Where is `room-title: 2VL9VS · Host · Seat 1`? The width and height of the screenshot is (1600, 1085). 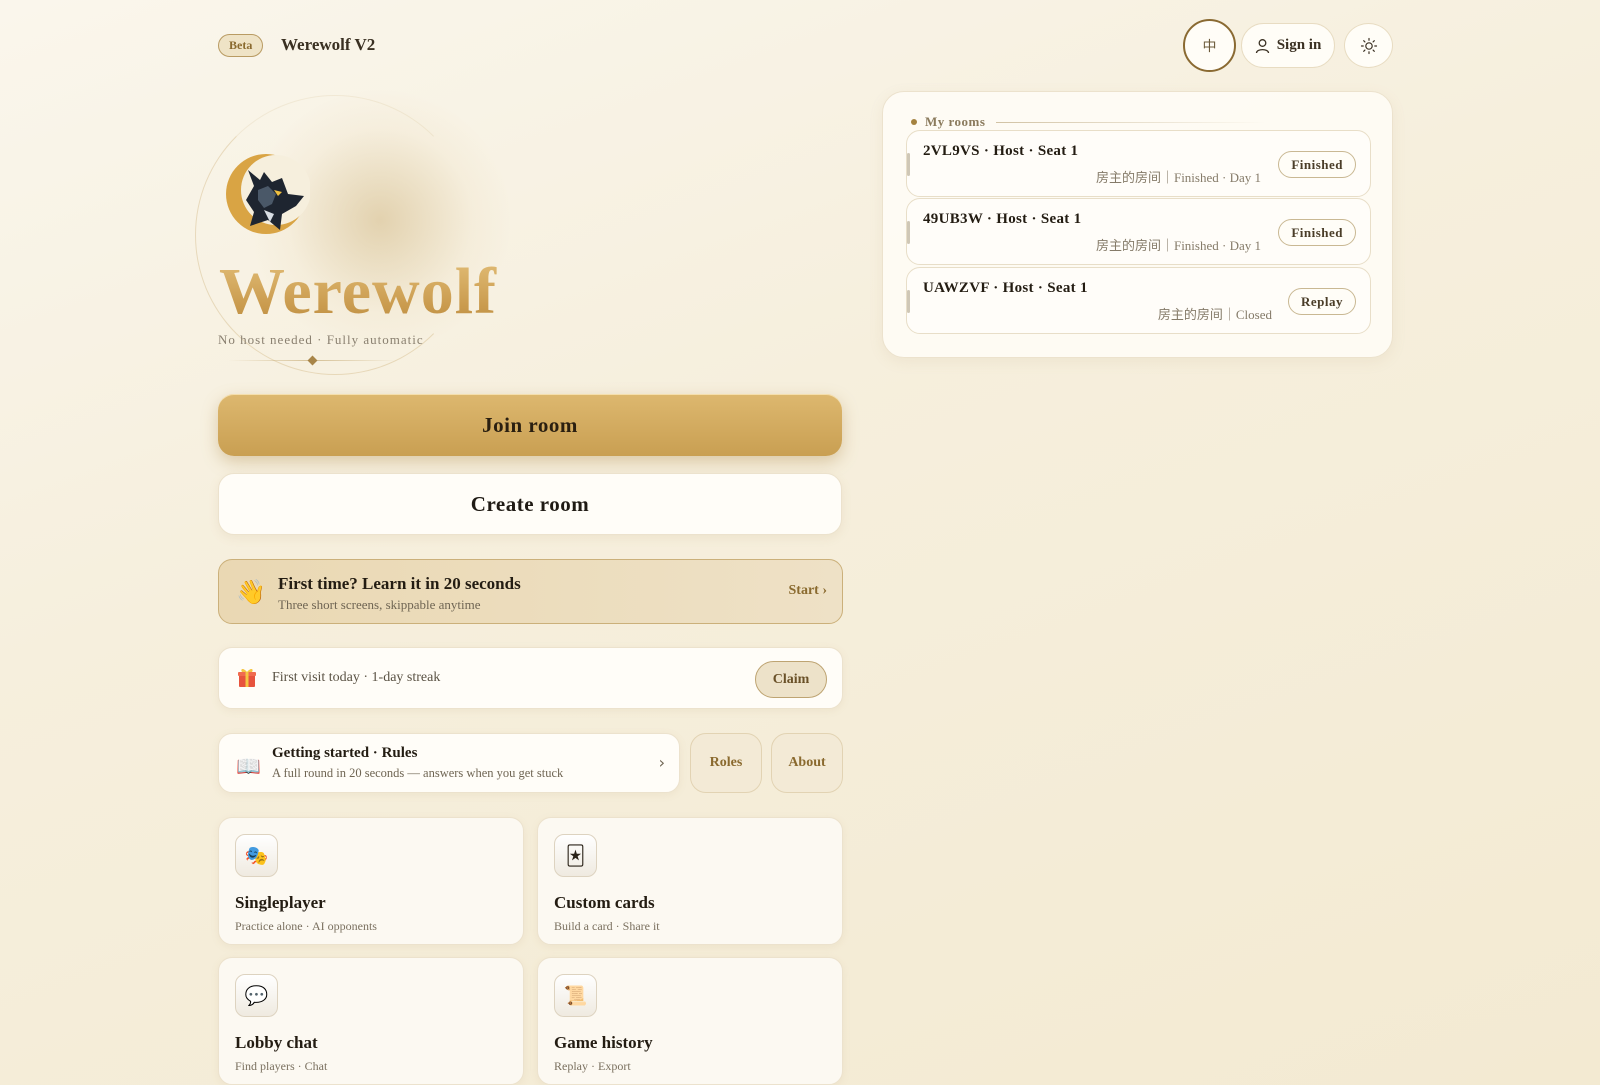 room-title: 2VL9VS · Host · Seat 1 is located at coordinates (1001, 151).